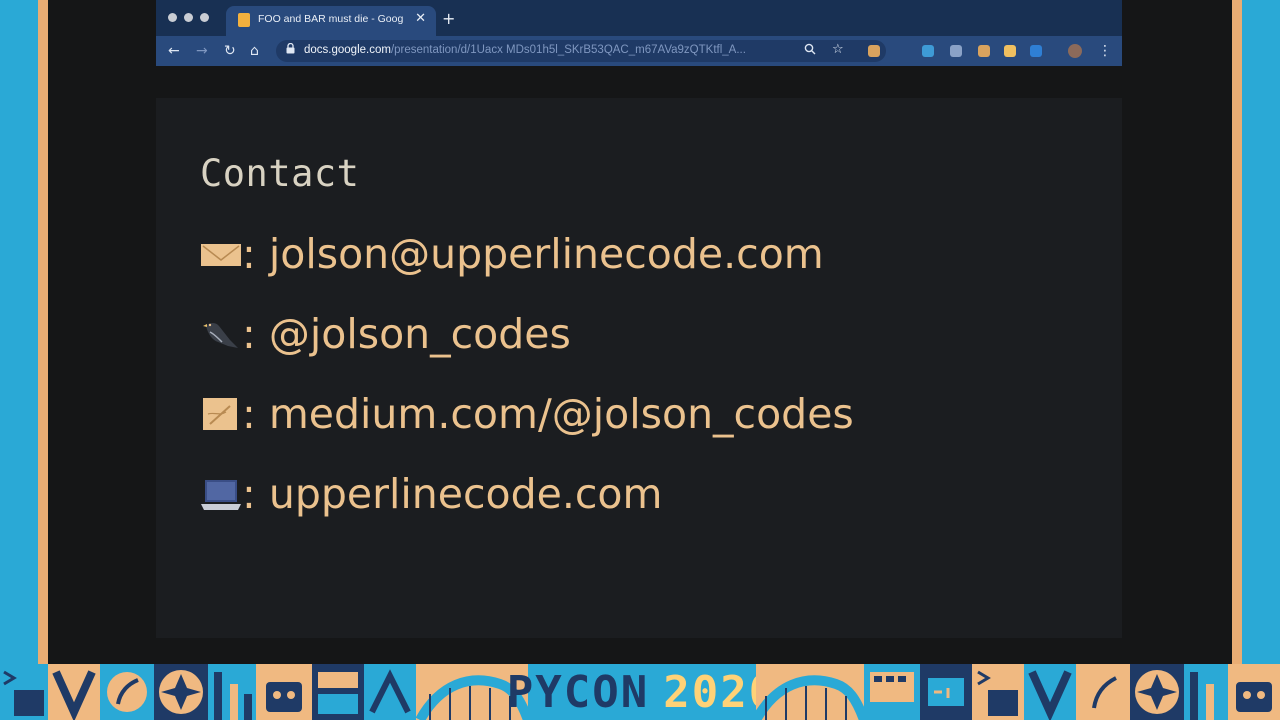  What do you see at coordinates (254, 51) in the screenshot?
I see `home-icon: ⌂` at bounding box center [254, 51].